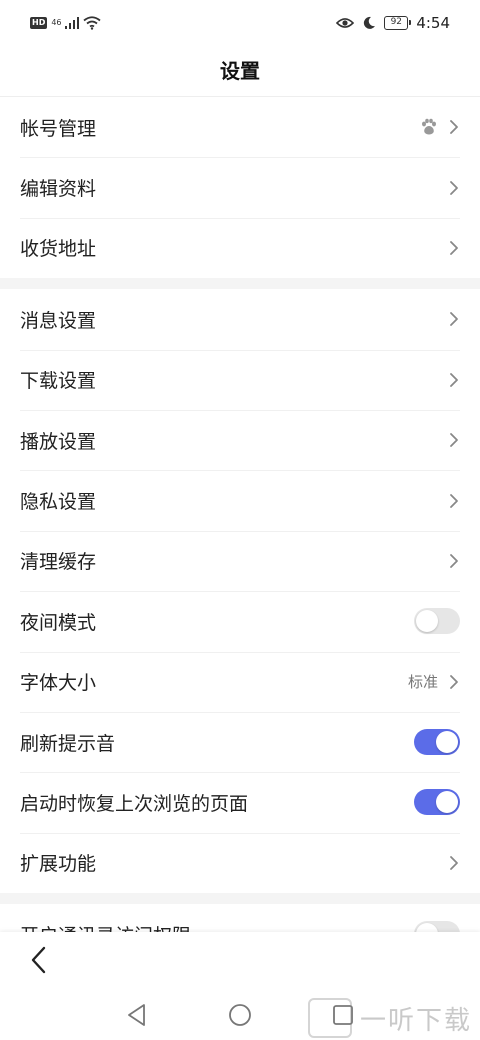 This screenshot has width=480, height=1040. Describe the element at coordinates (329, 1018) in the screenshot. I see `watermark-logo` at that location.